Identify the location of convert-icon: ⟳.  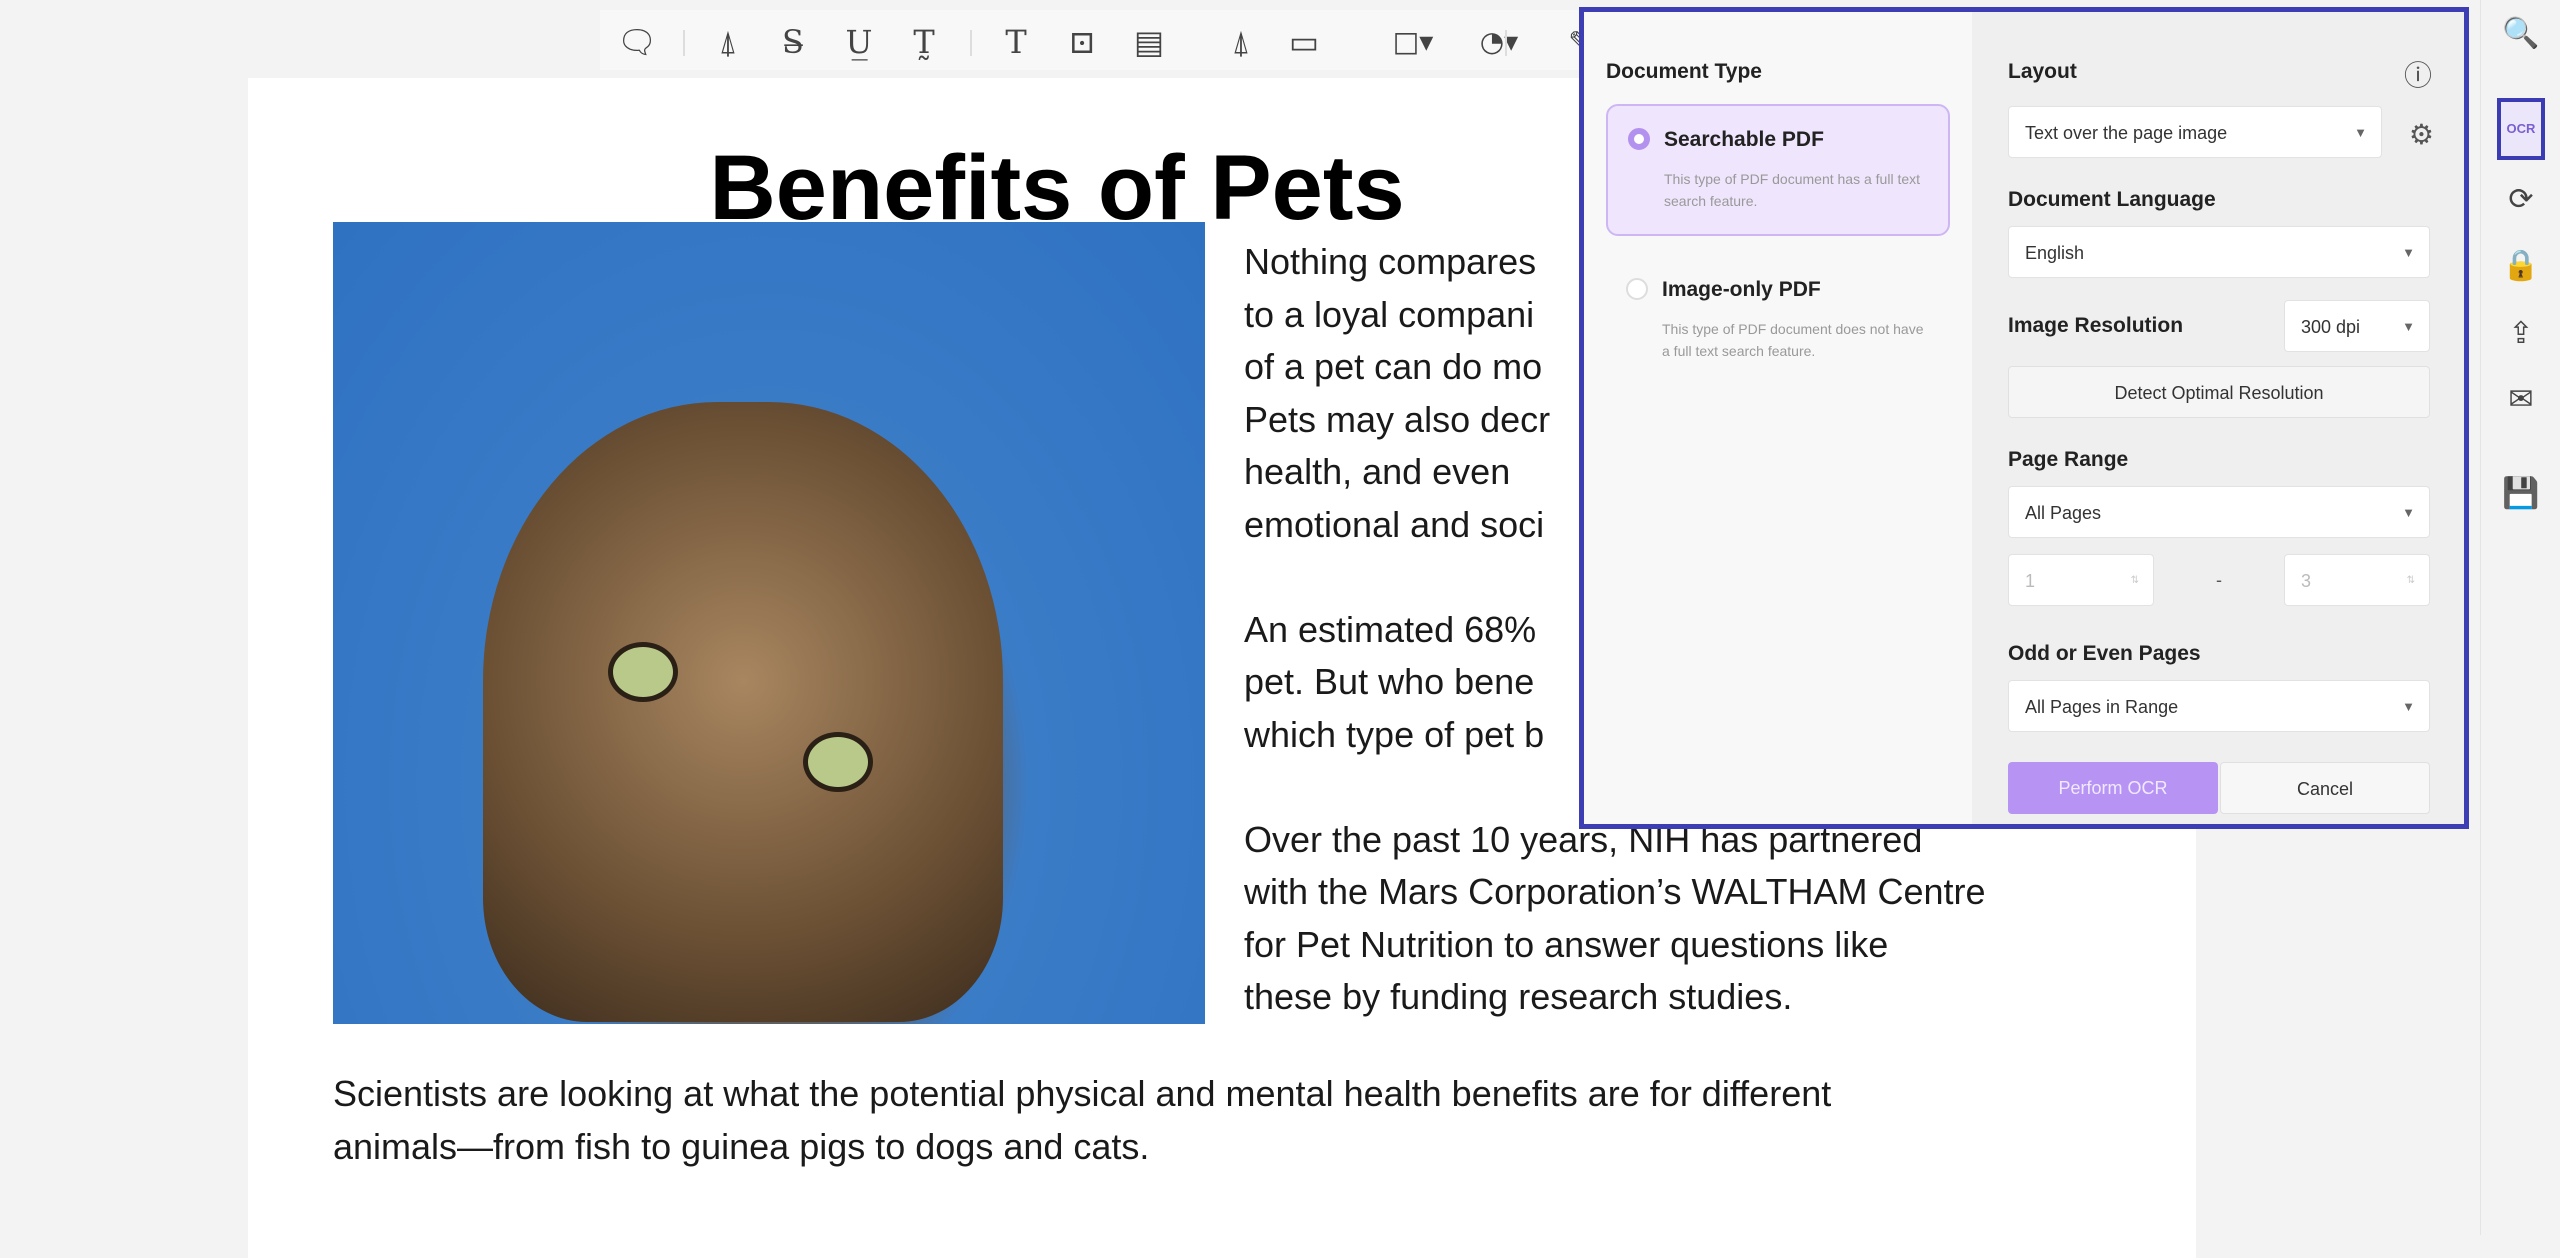
(2521, 200).